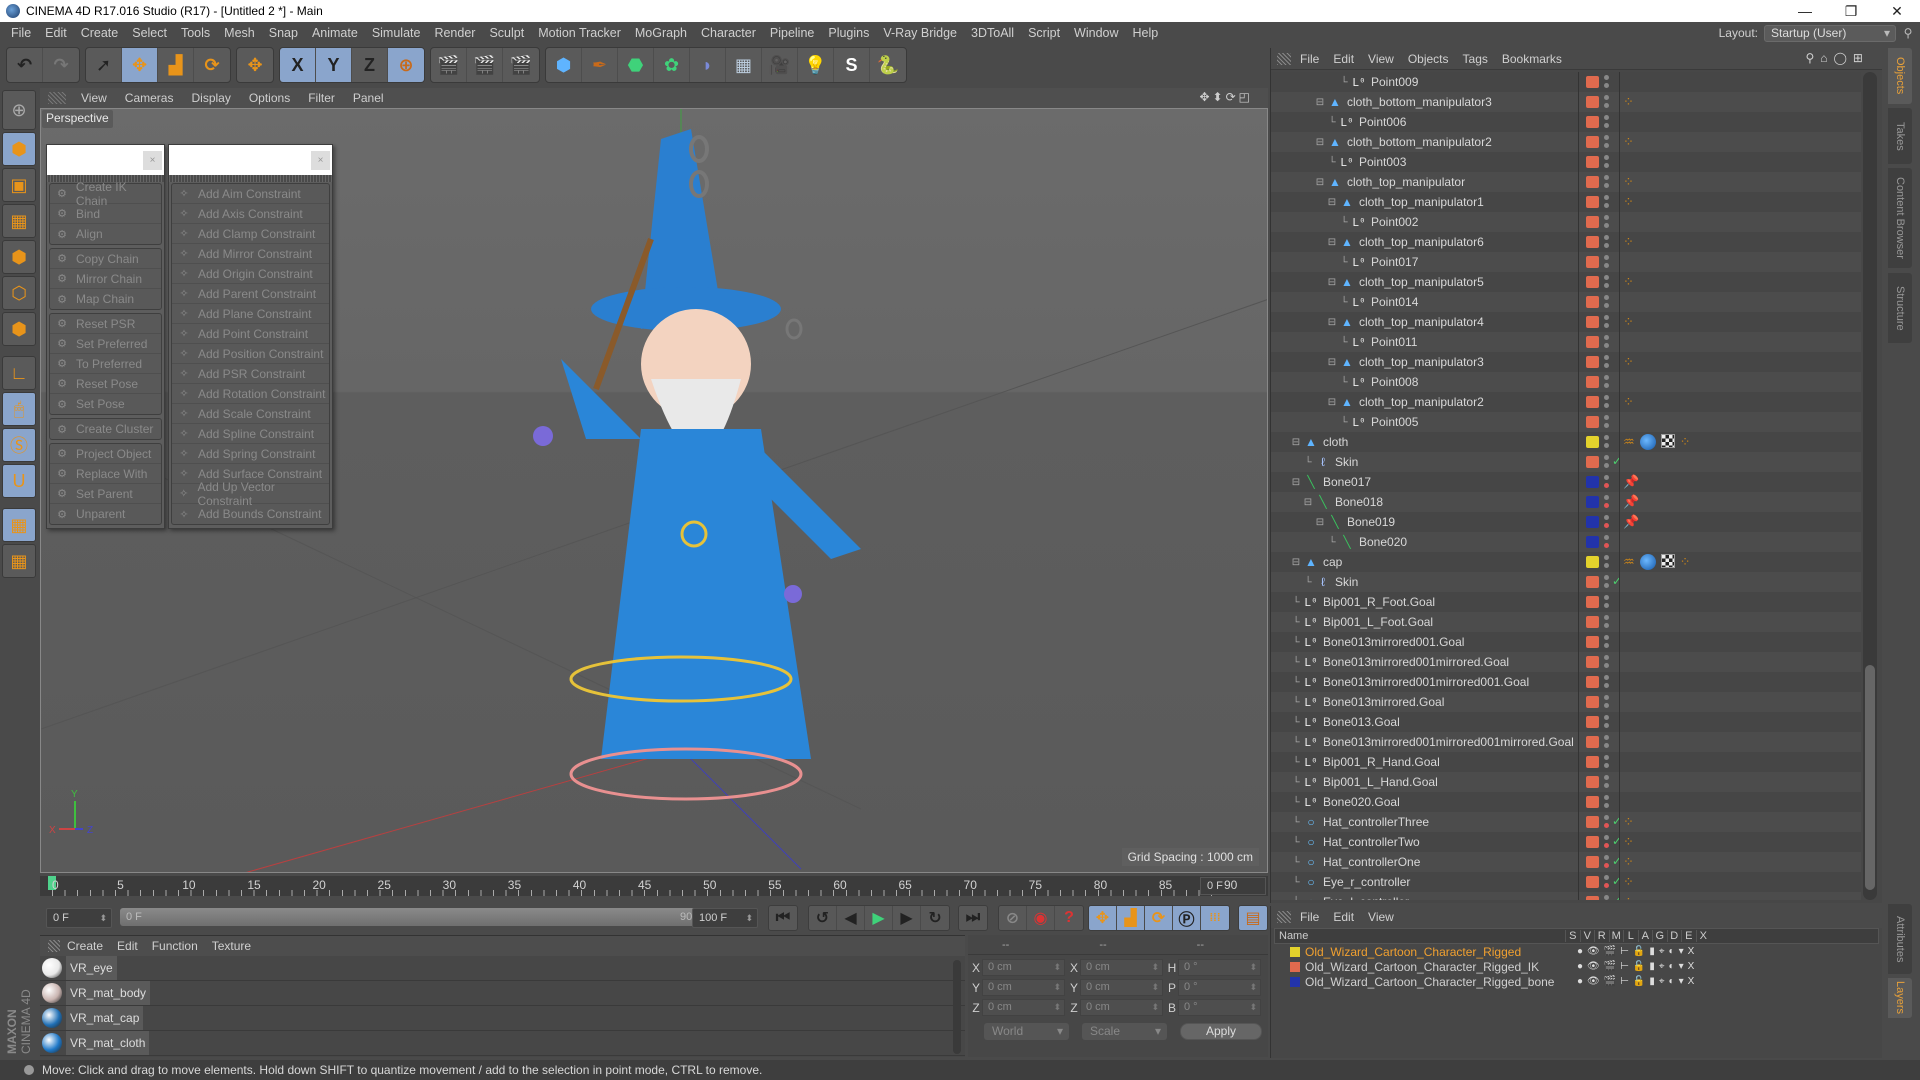 The width and height of the screenshot is (1920, 1080). I want to click on object-row: └ L⁰ Point002, so click(1566, 222).